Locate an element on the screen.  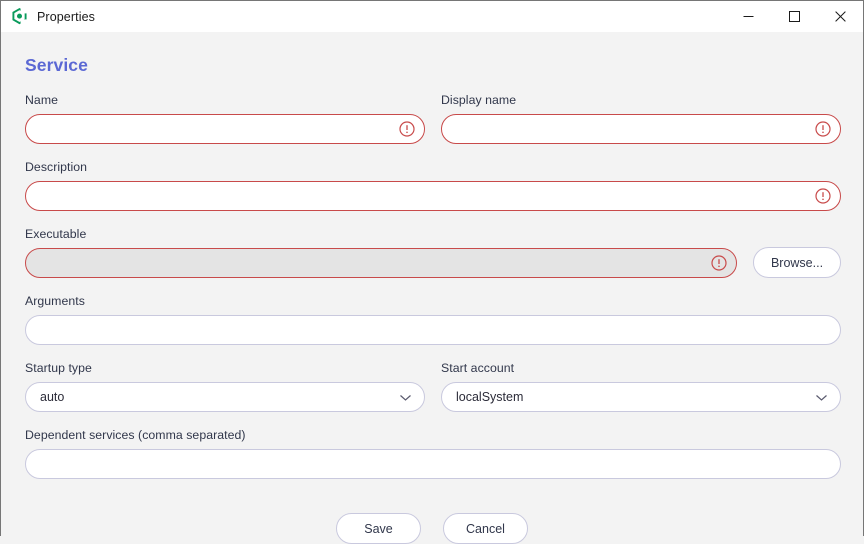
row-description: Description is located at coordinates (433, 185).